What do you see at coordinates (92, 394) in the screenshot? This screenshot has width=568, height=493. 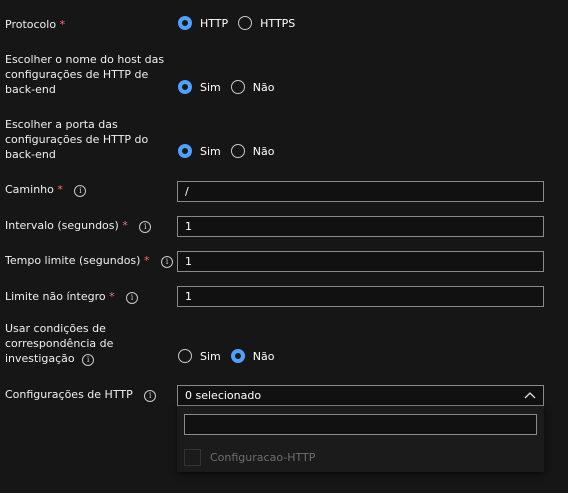 I see `http-settings-label: Configurações de HTTP i` at bounding box center [92, 394].